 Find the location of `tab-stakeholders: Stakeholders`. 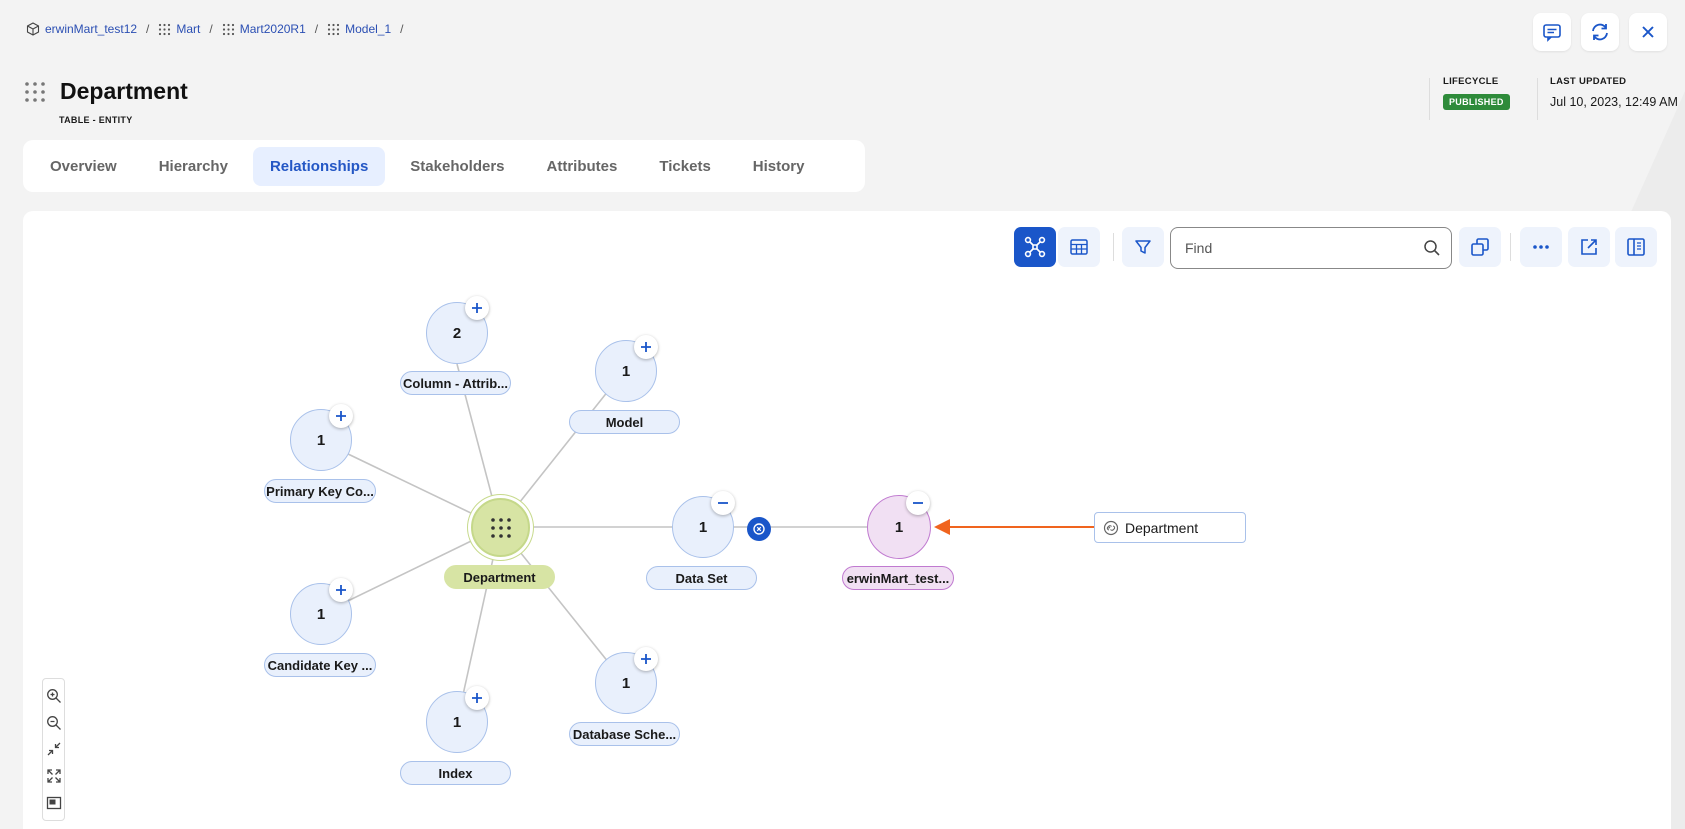

tab-stakeholders: Stakeholders is located at coordinates (457, 166).